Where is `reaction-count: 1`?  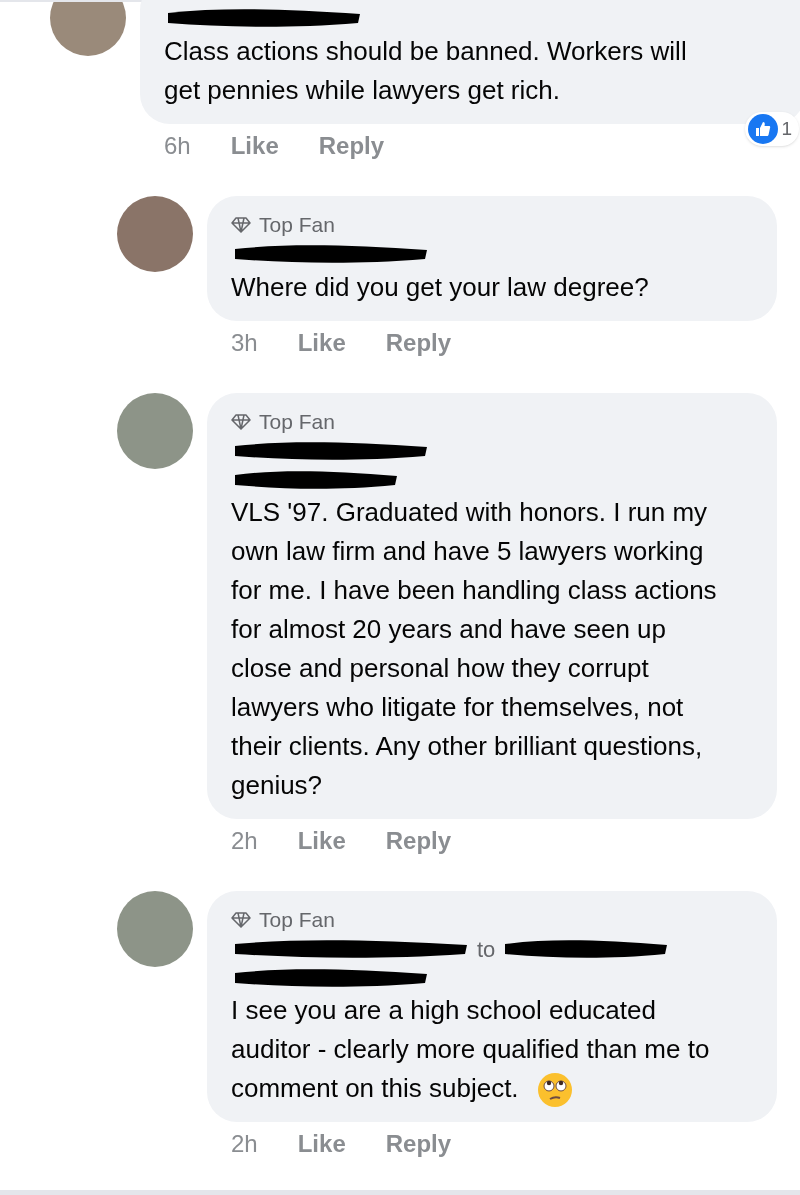 reaction-count: 1 is located at coordinates (772, 129).